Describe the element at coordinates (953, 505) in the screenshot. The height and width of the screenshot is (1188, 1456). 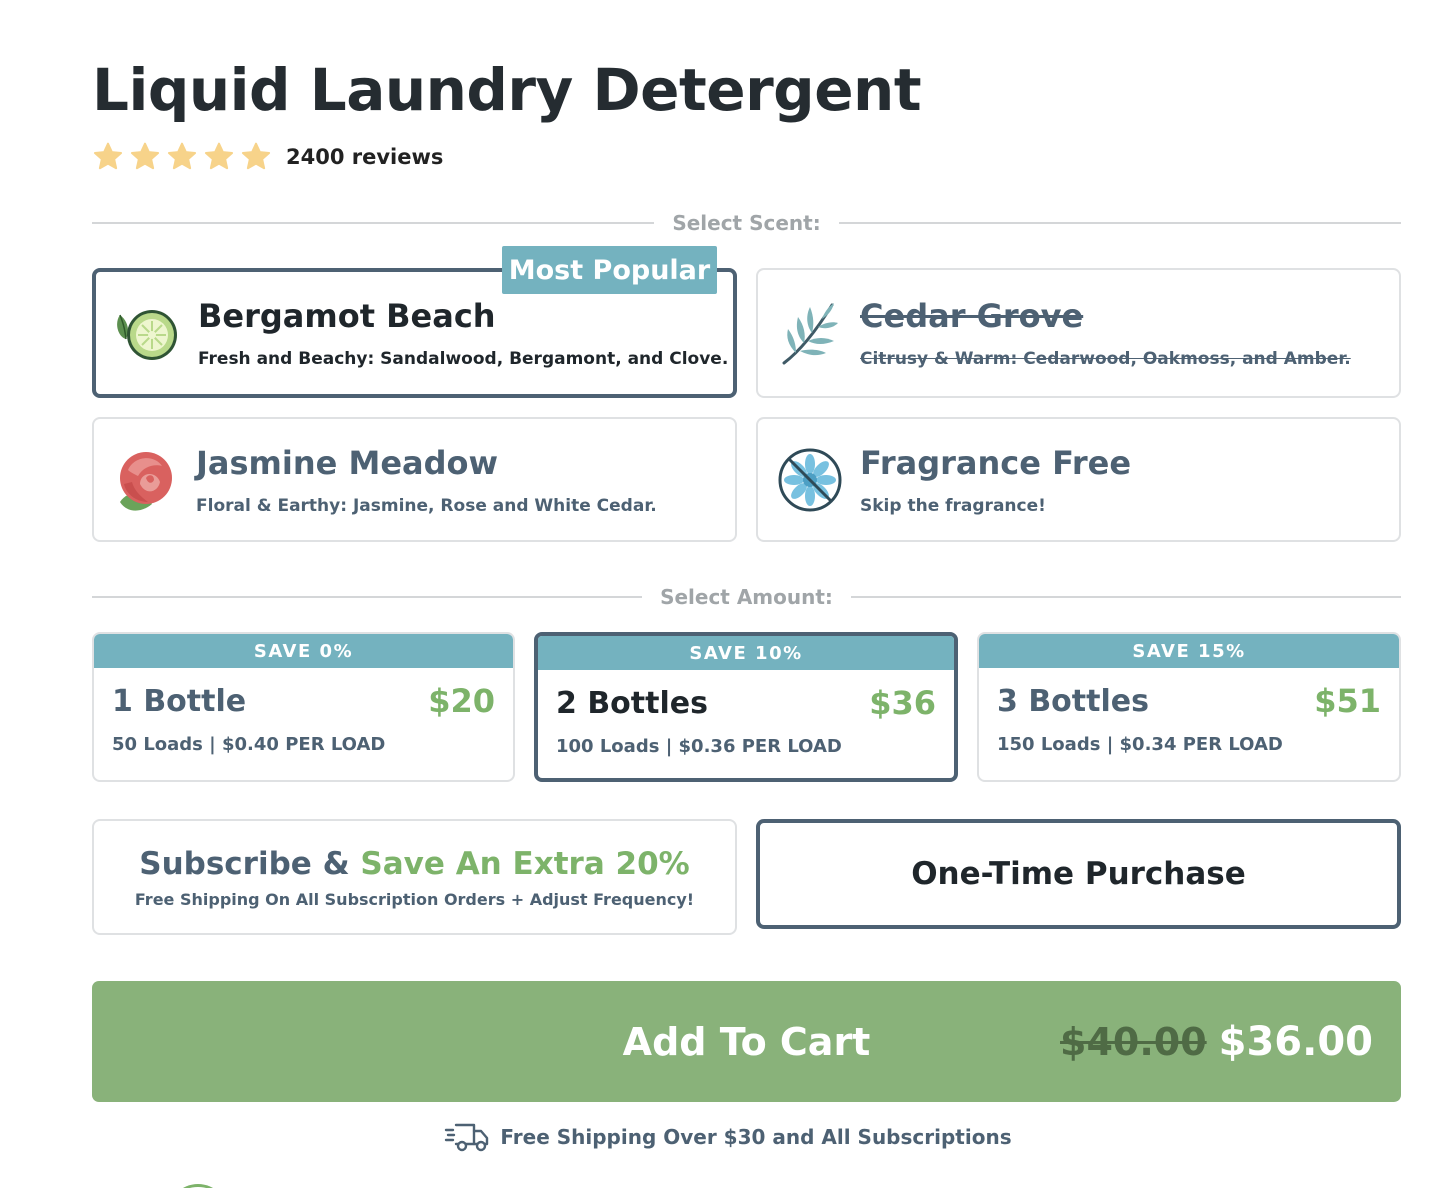
I see `scent-description: Skip the fragrance!` at that location.